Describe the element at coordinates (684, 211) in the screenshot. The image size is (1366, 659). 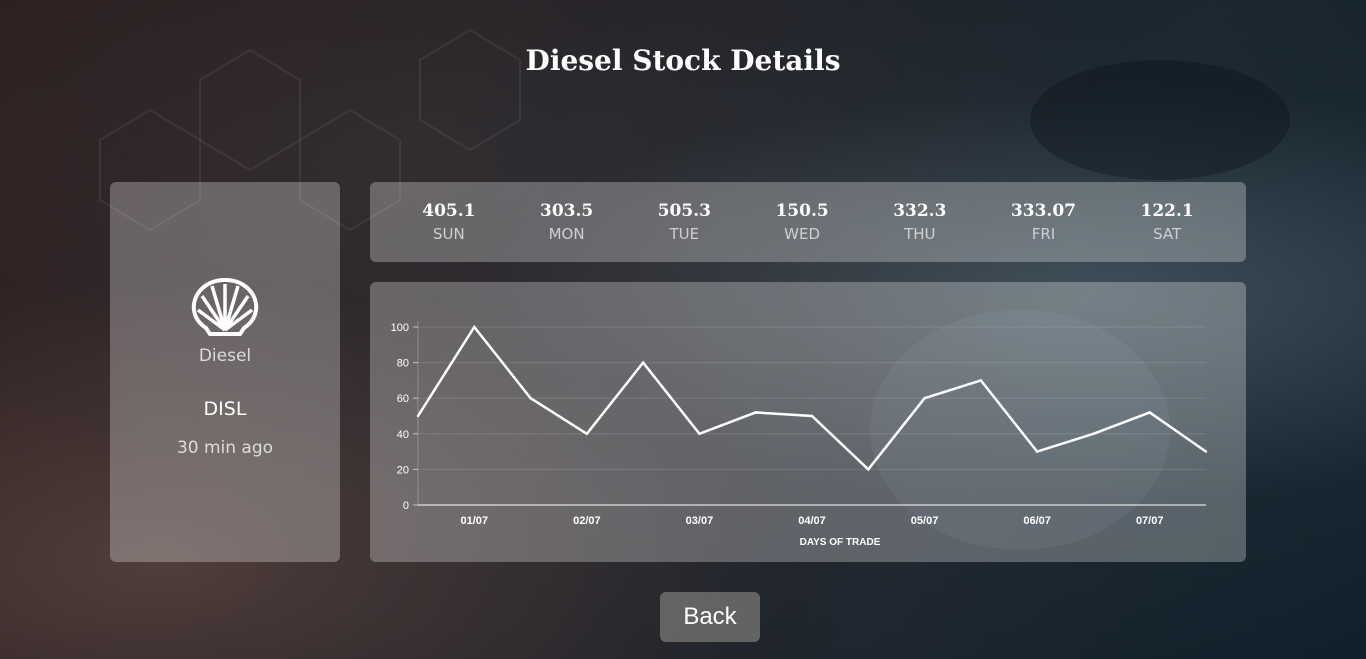
I see `day-value: 505.3` at that location.